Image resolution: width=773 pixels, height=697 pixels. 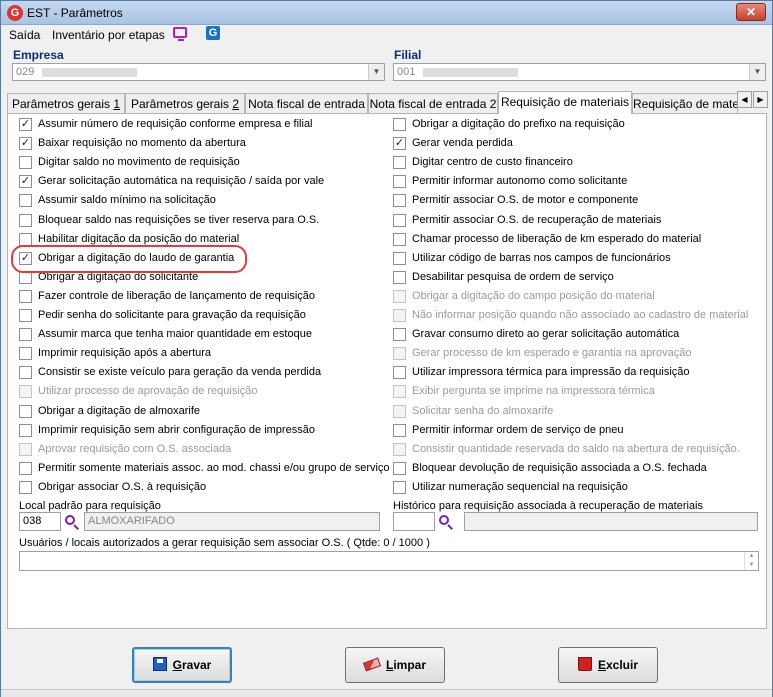 I want to click on local-padrao-code-input: 038, so click(x=40, y=521).